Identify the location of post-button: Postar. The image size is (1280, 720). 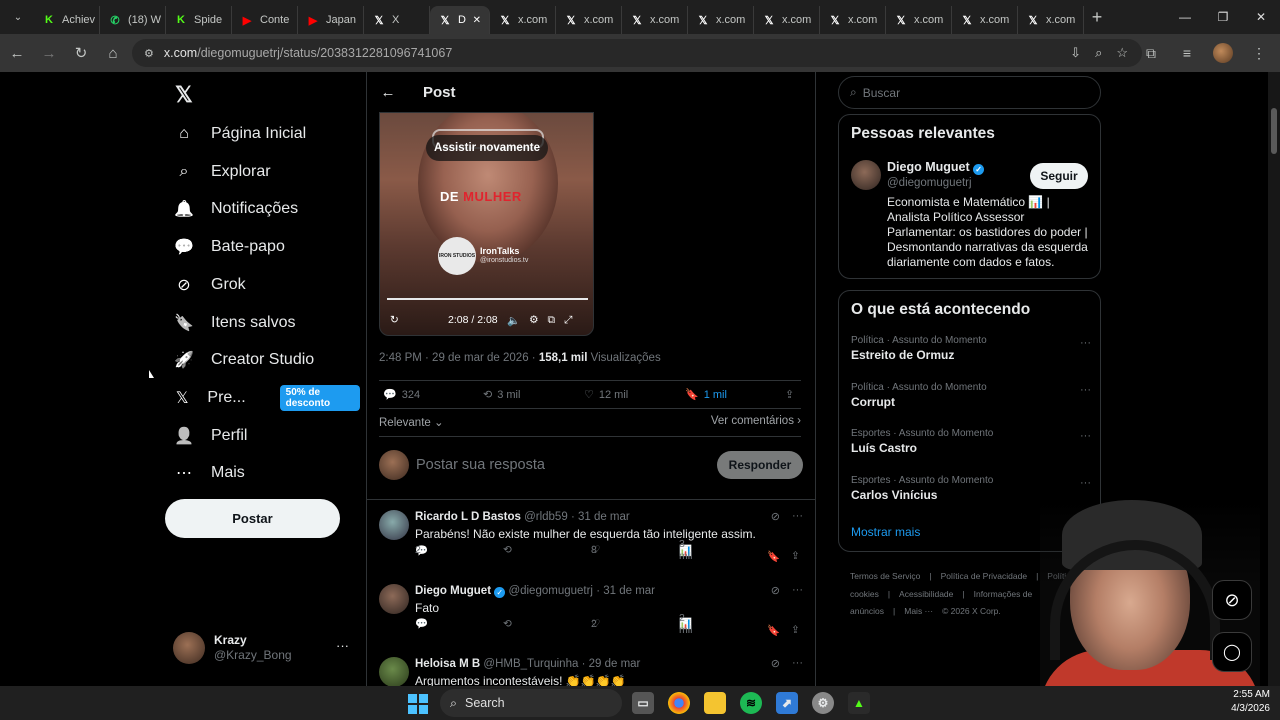
(252, 518).